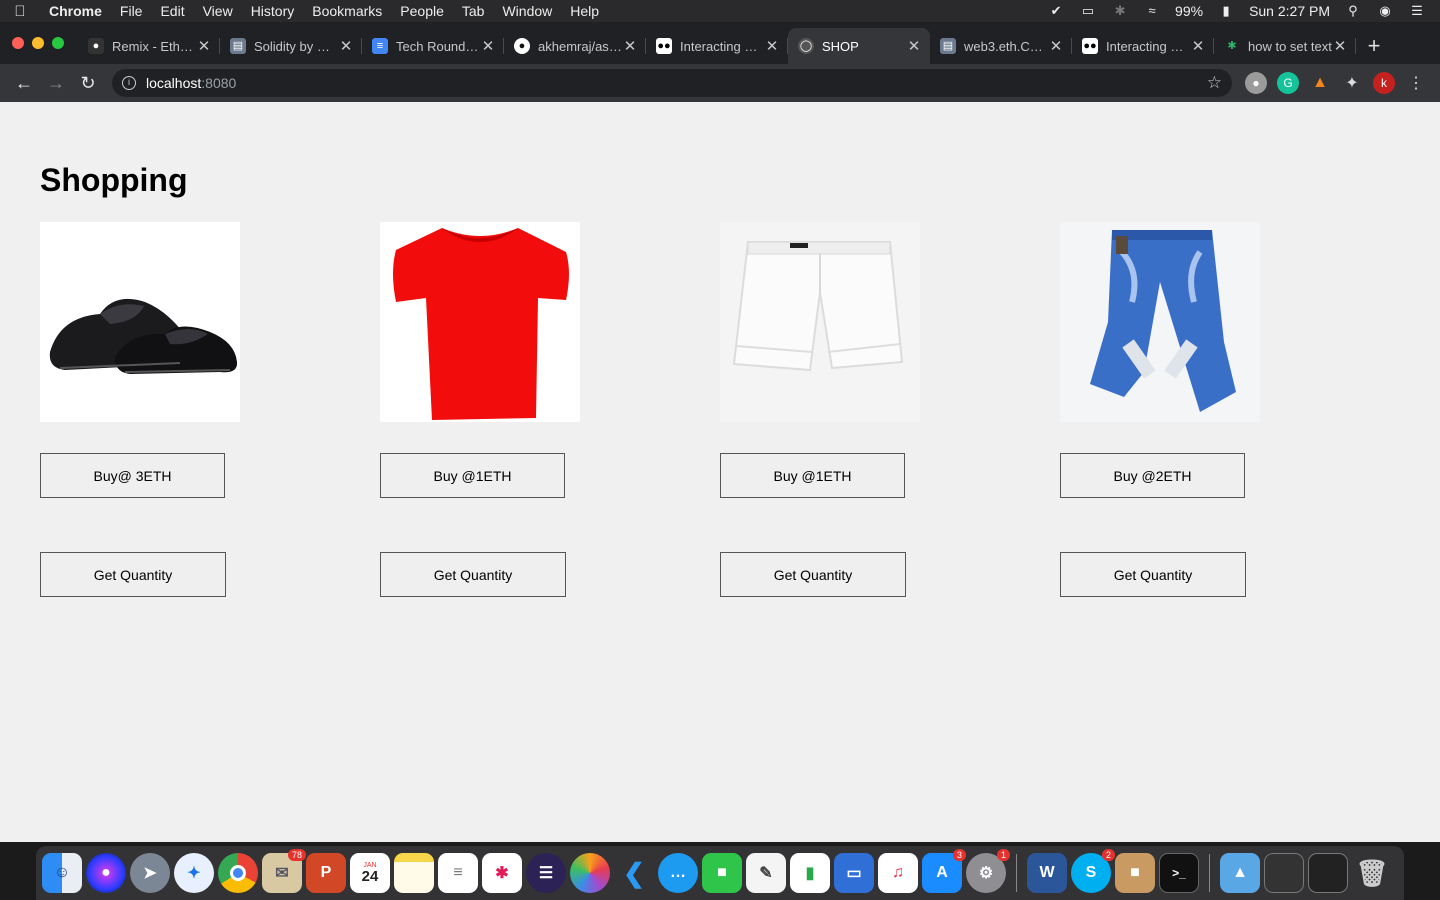  I want to click on tab-interacting-1: ●● Interacting with ✕, so click(717, 46).